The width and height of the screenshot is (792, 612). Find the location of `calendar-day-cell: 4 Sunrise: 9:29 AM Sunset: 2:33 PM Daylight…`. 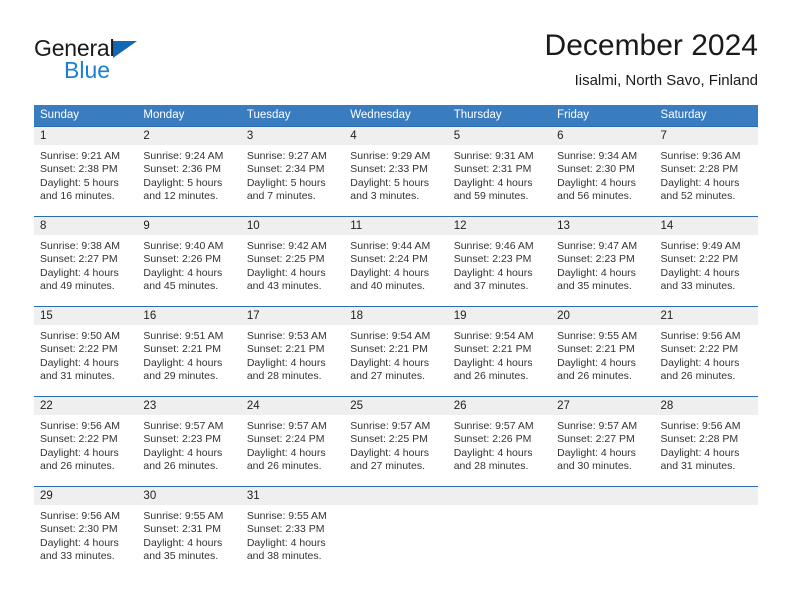

calendar-day-cell: 4 Sunrise: 9:29 AM Sunset: 2:33 PM Daylight… is located at coordinates (396, 171).